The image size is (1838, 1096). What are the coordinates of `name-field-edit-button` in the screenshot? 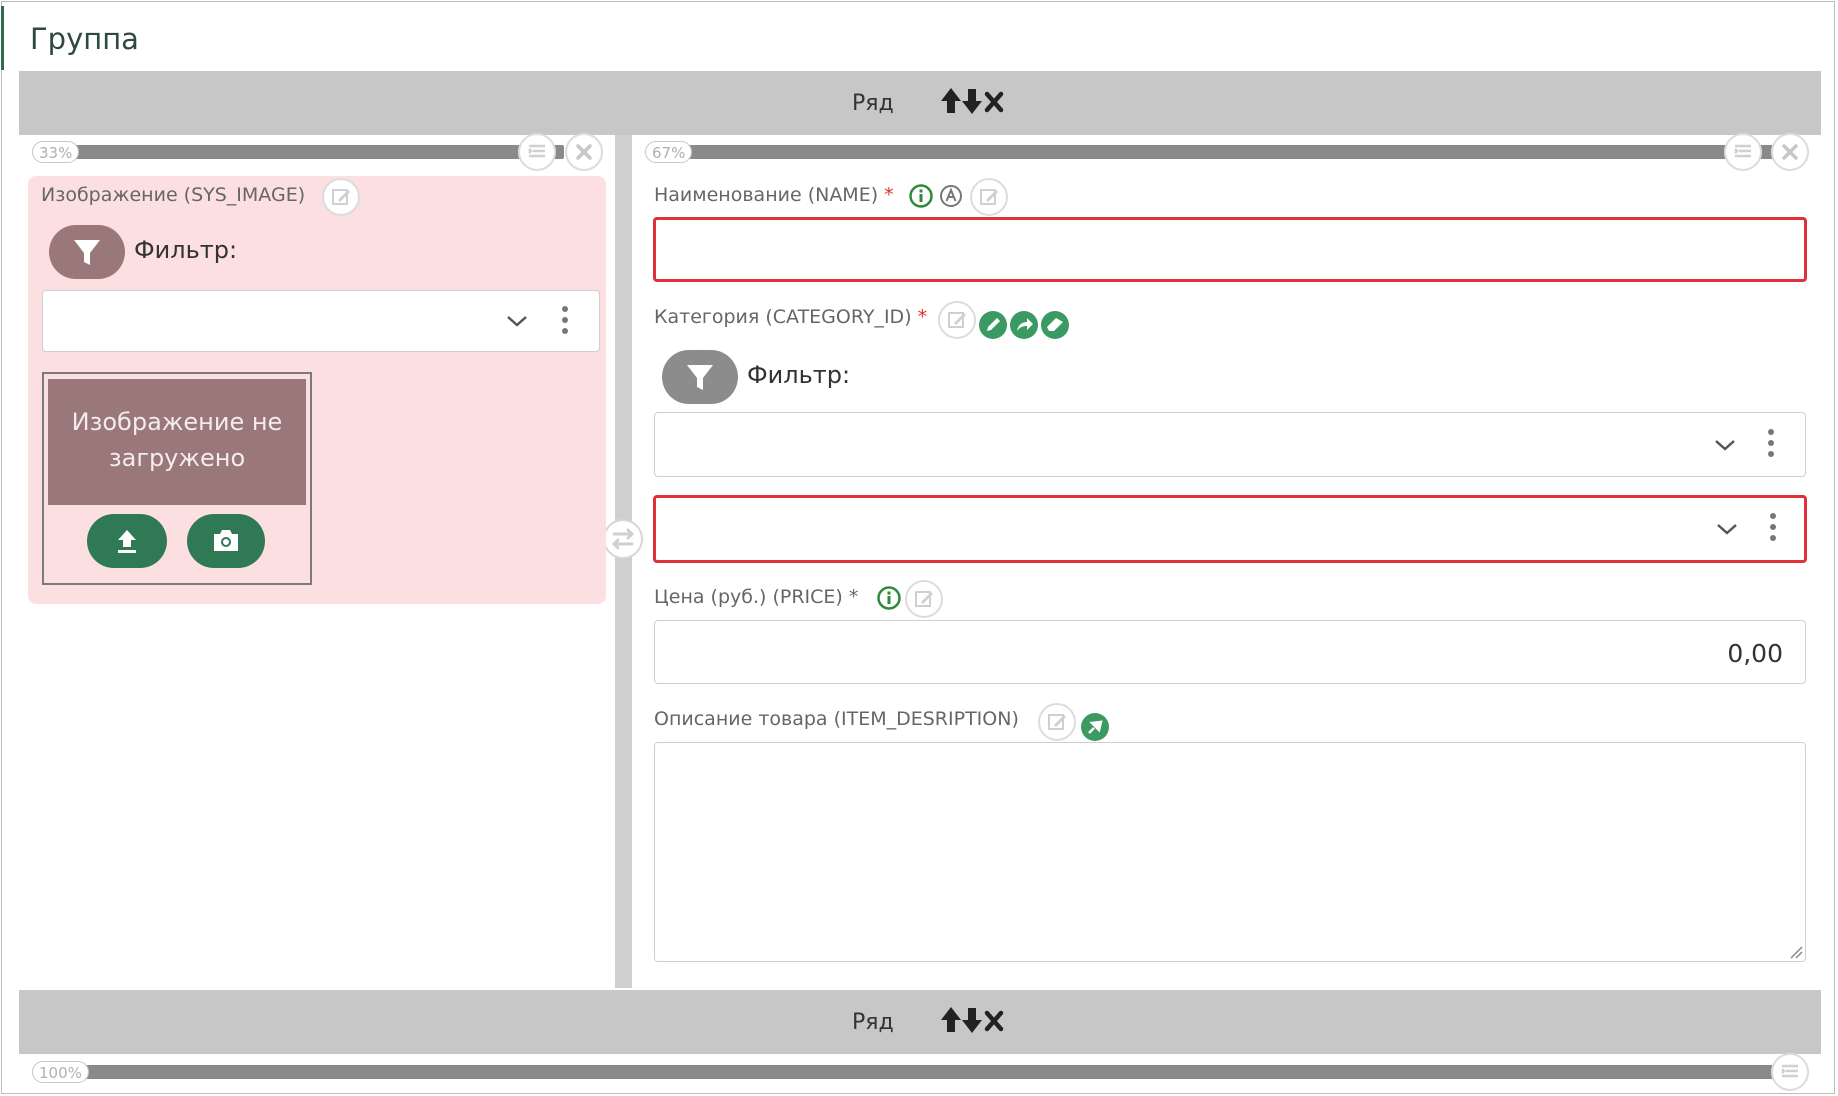 It's located at (989, 197).